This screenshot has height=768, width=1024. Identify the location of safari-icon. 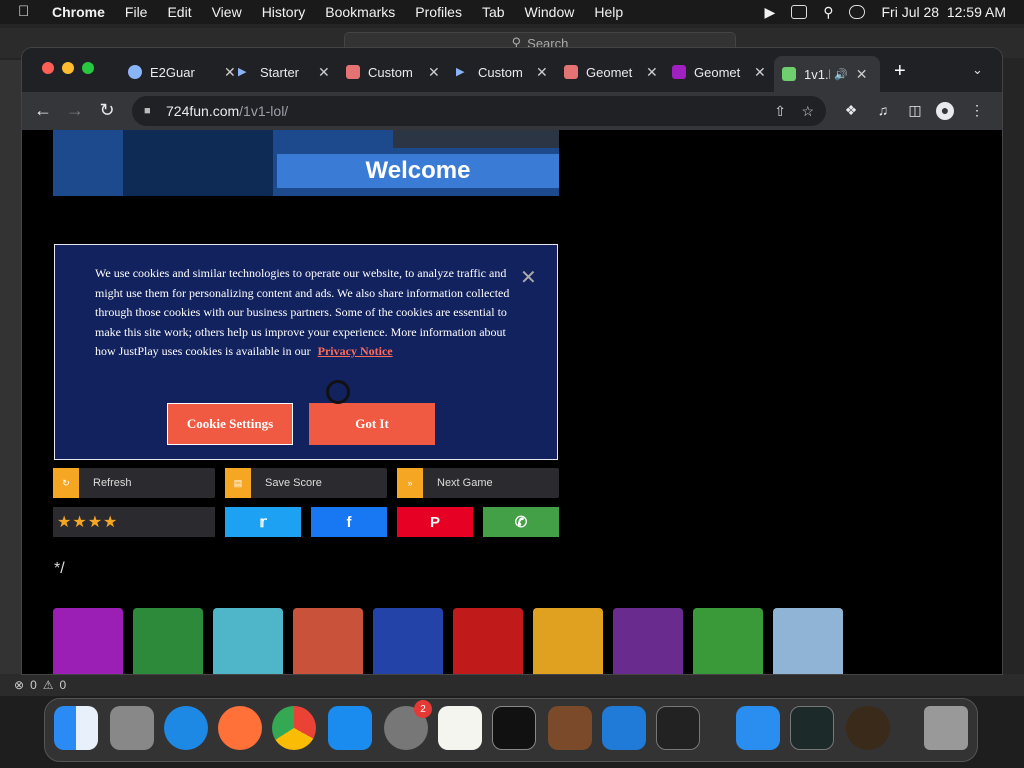
(186, 728).